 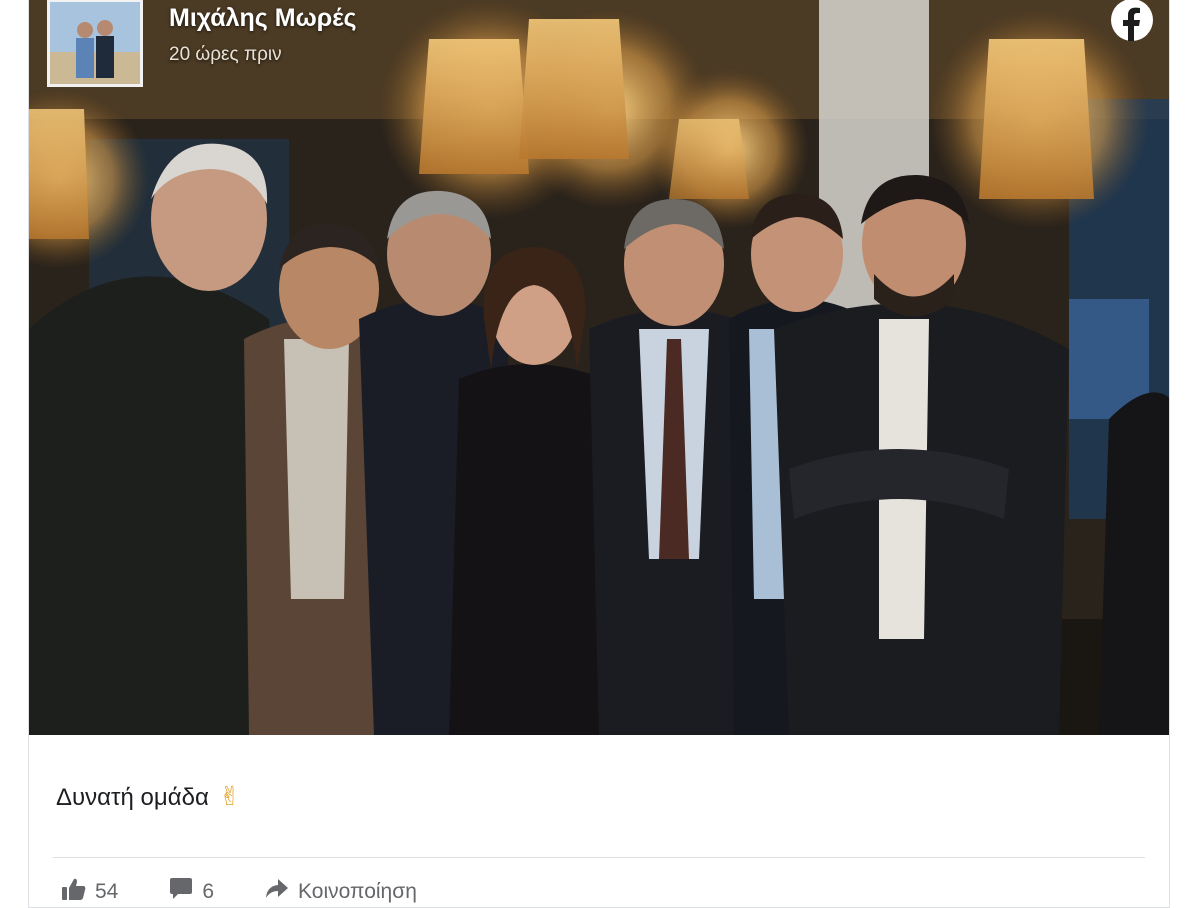 I want to click on avatar-image, so click(x=95, y=43).